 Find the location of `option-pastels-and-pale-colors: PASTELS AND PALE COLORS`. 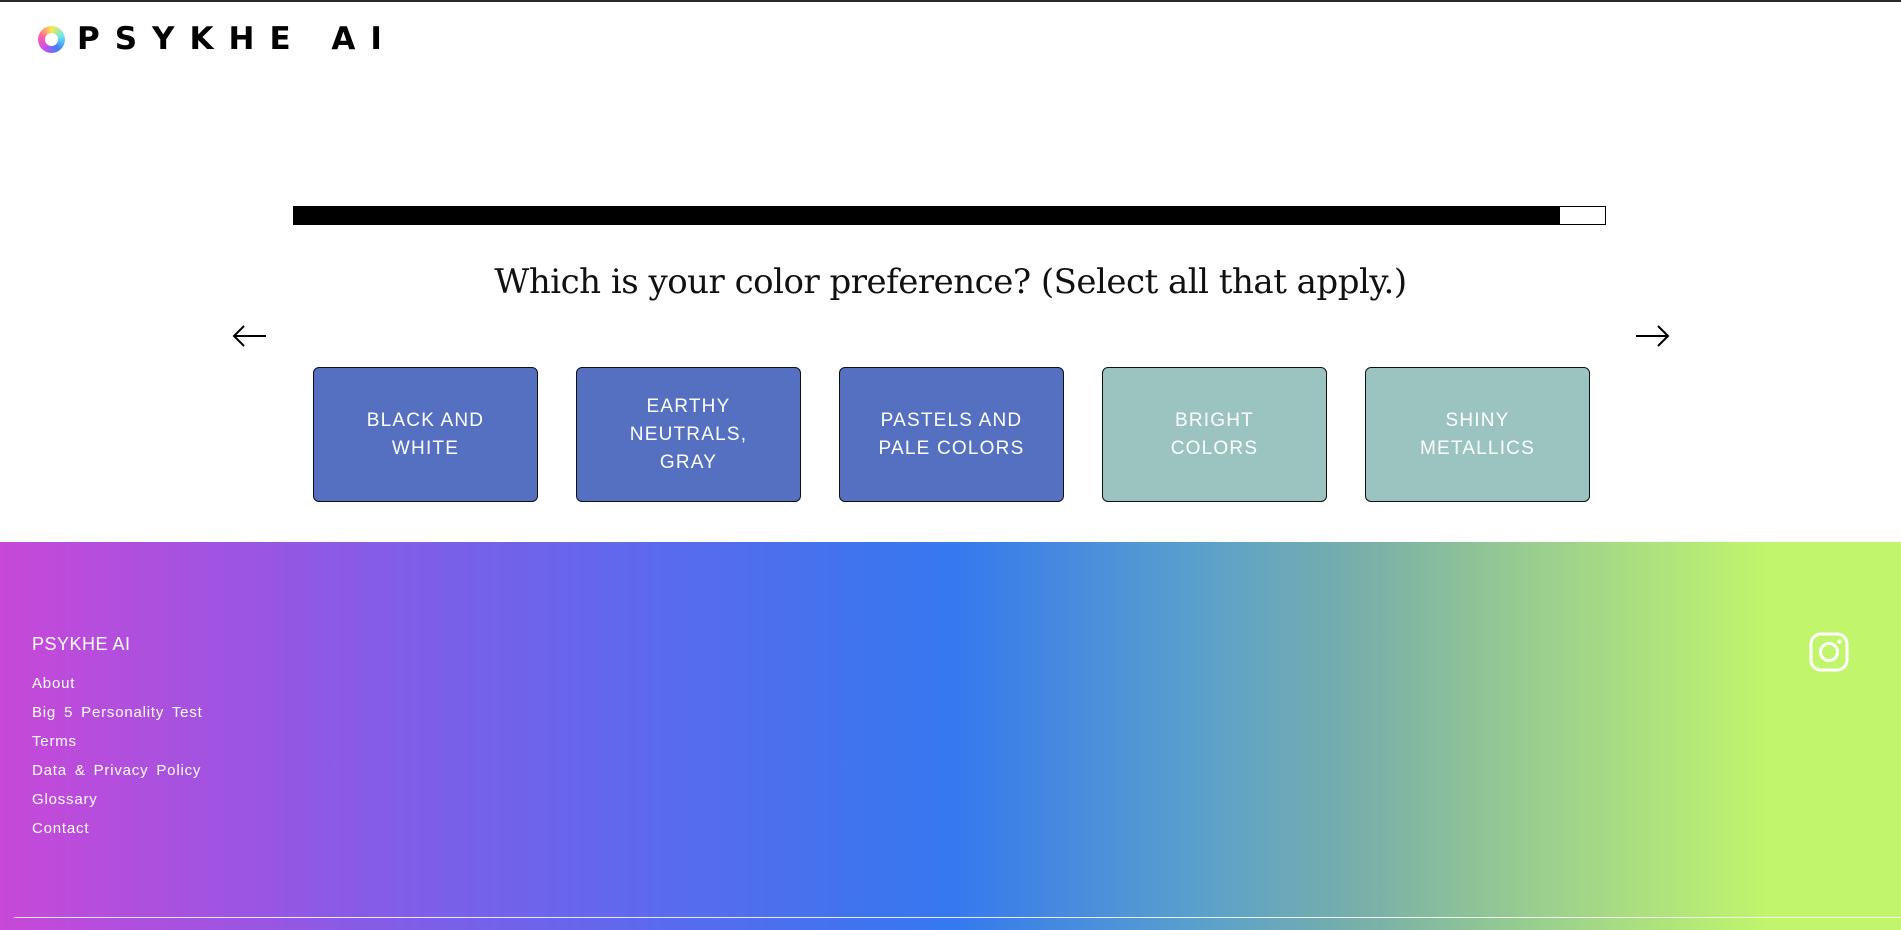

option-pastels-and-pale-colors: PASTELS AND PALE COLORS is located at coordinates (951, 434).